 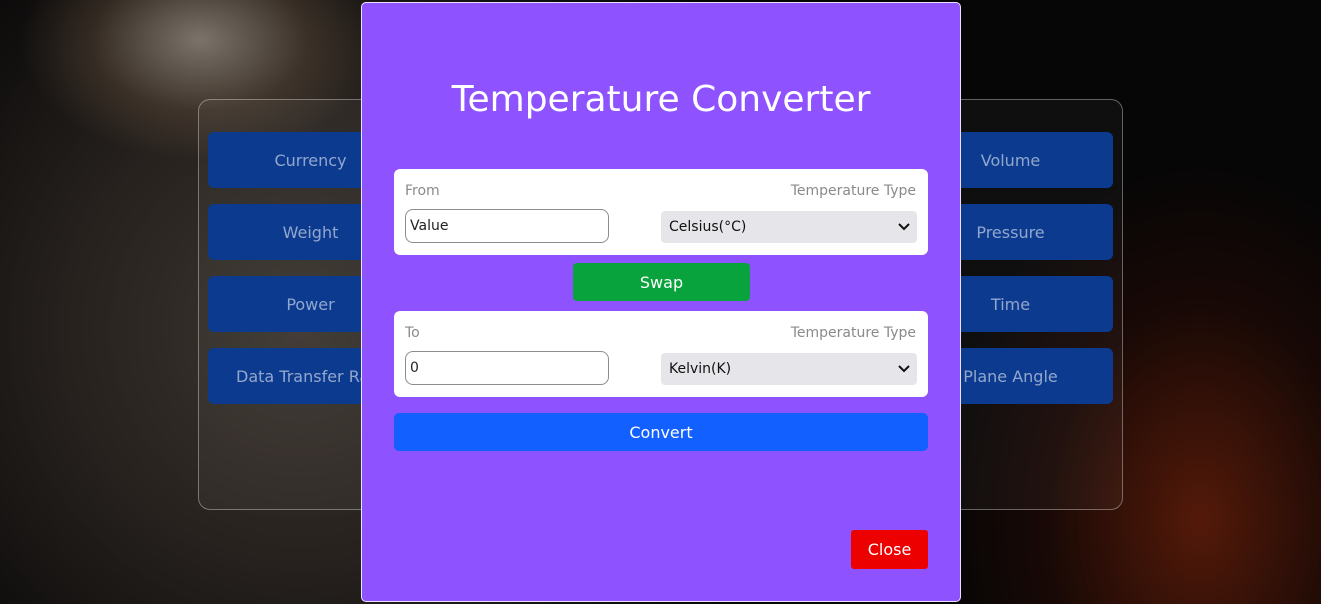 What do you see at coordinates (1010, 376) in the screenshot?
I see `category-label: Plane Angle` at bounding box center [1010, 376].